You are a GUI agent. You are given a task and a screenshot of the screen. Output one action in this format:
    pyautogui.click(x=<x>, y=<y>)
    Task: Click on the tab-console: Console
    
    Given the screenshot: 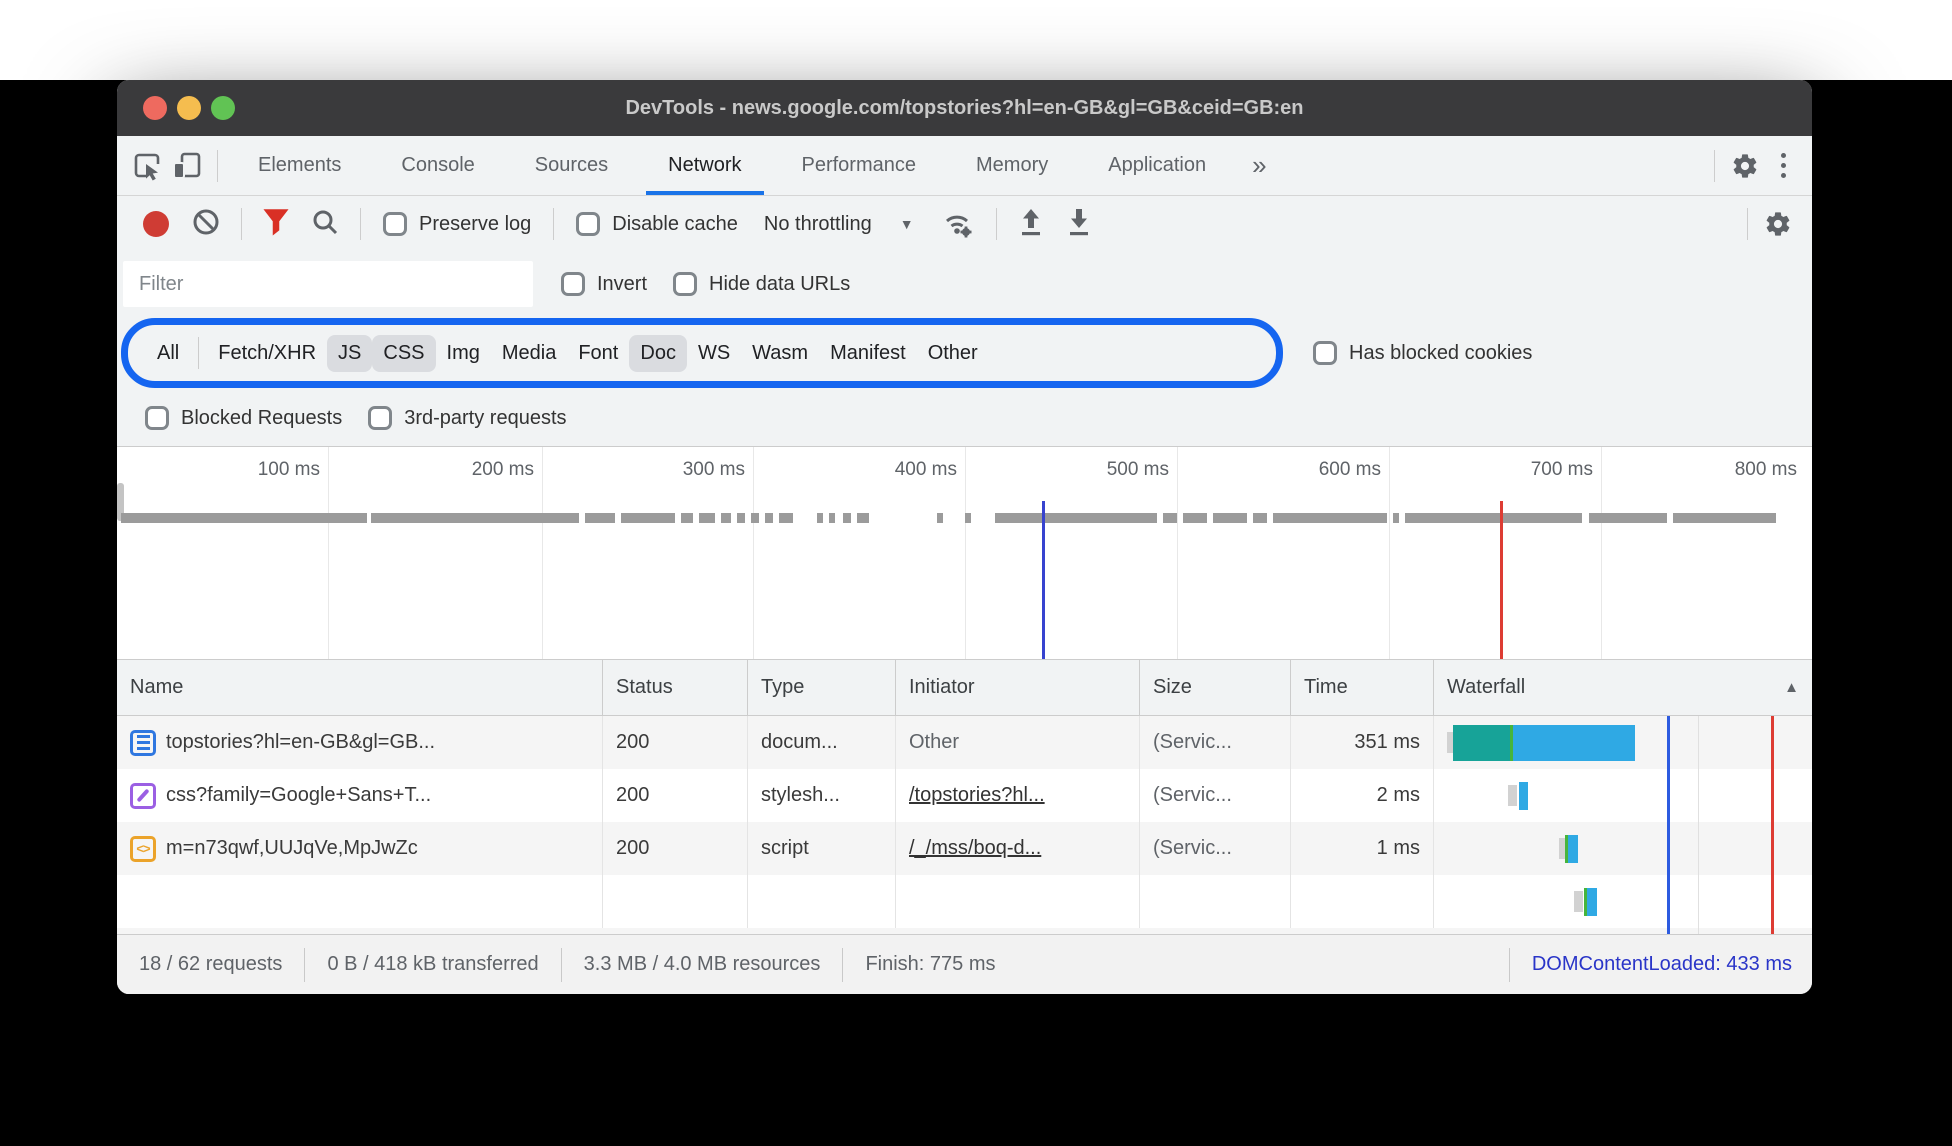 What is the action you would take?
    pyautogui.click(x=437, y=165)
    